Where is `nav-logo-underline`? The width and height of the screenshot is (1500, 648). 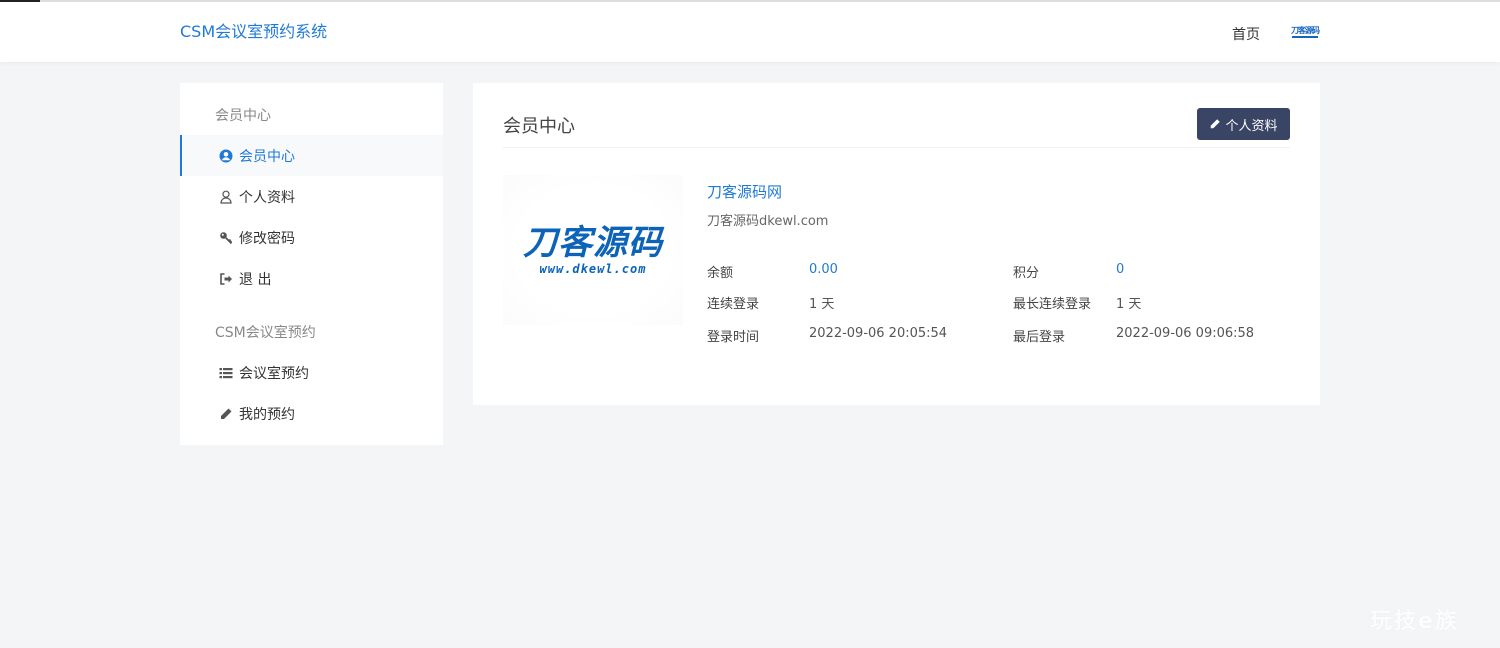
nav-logo-underline is located at coordinates (1305, 37).